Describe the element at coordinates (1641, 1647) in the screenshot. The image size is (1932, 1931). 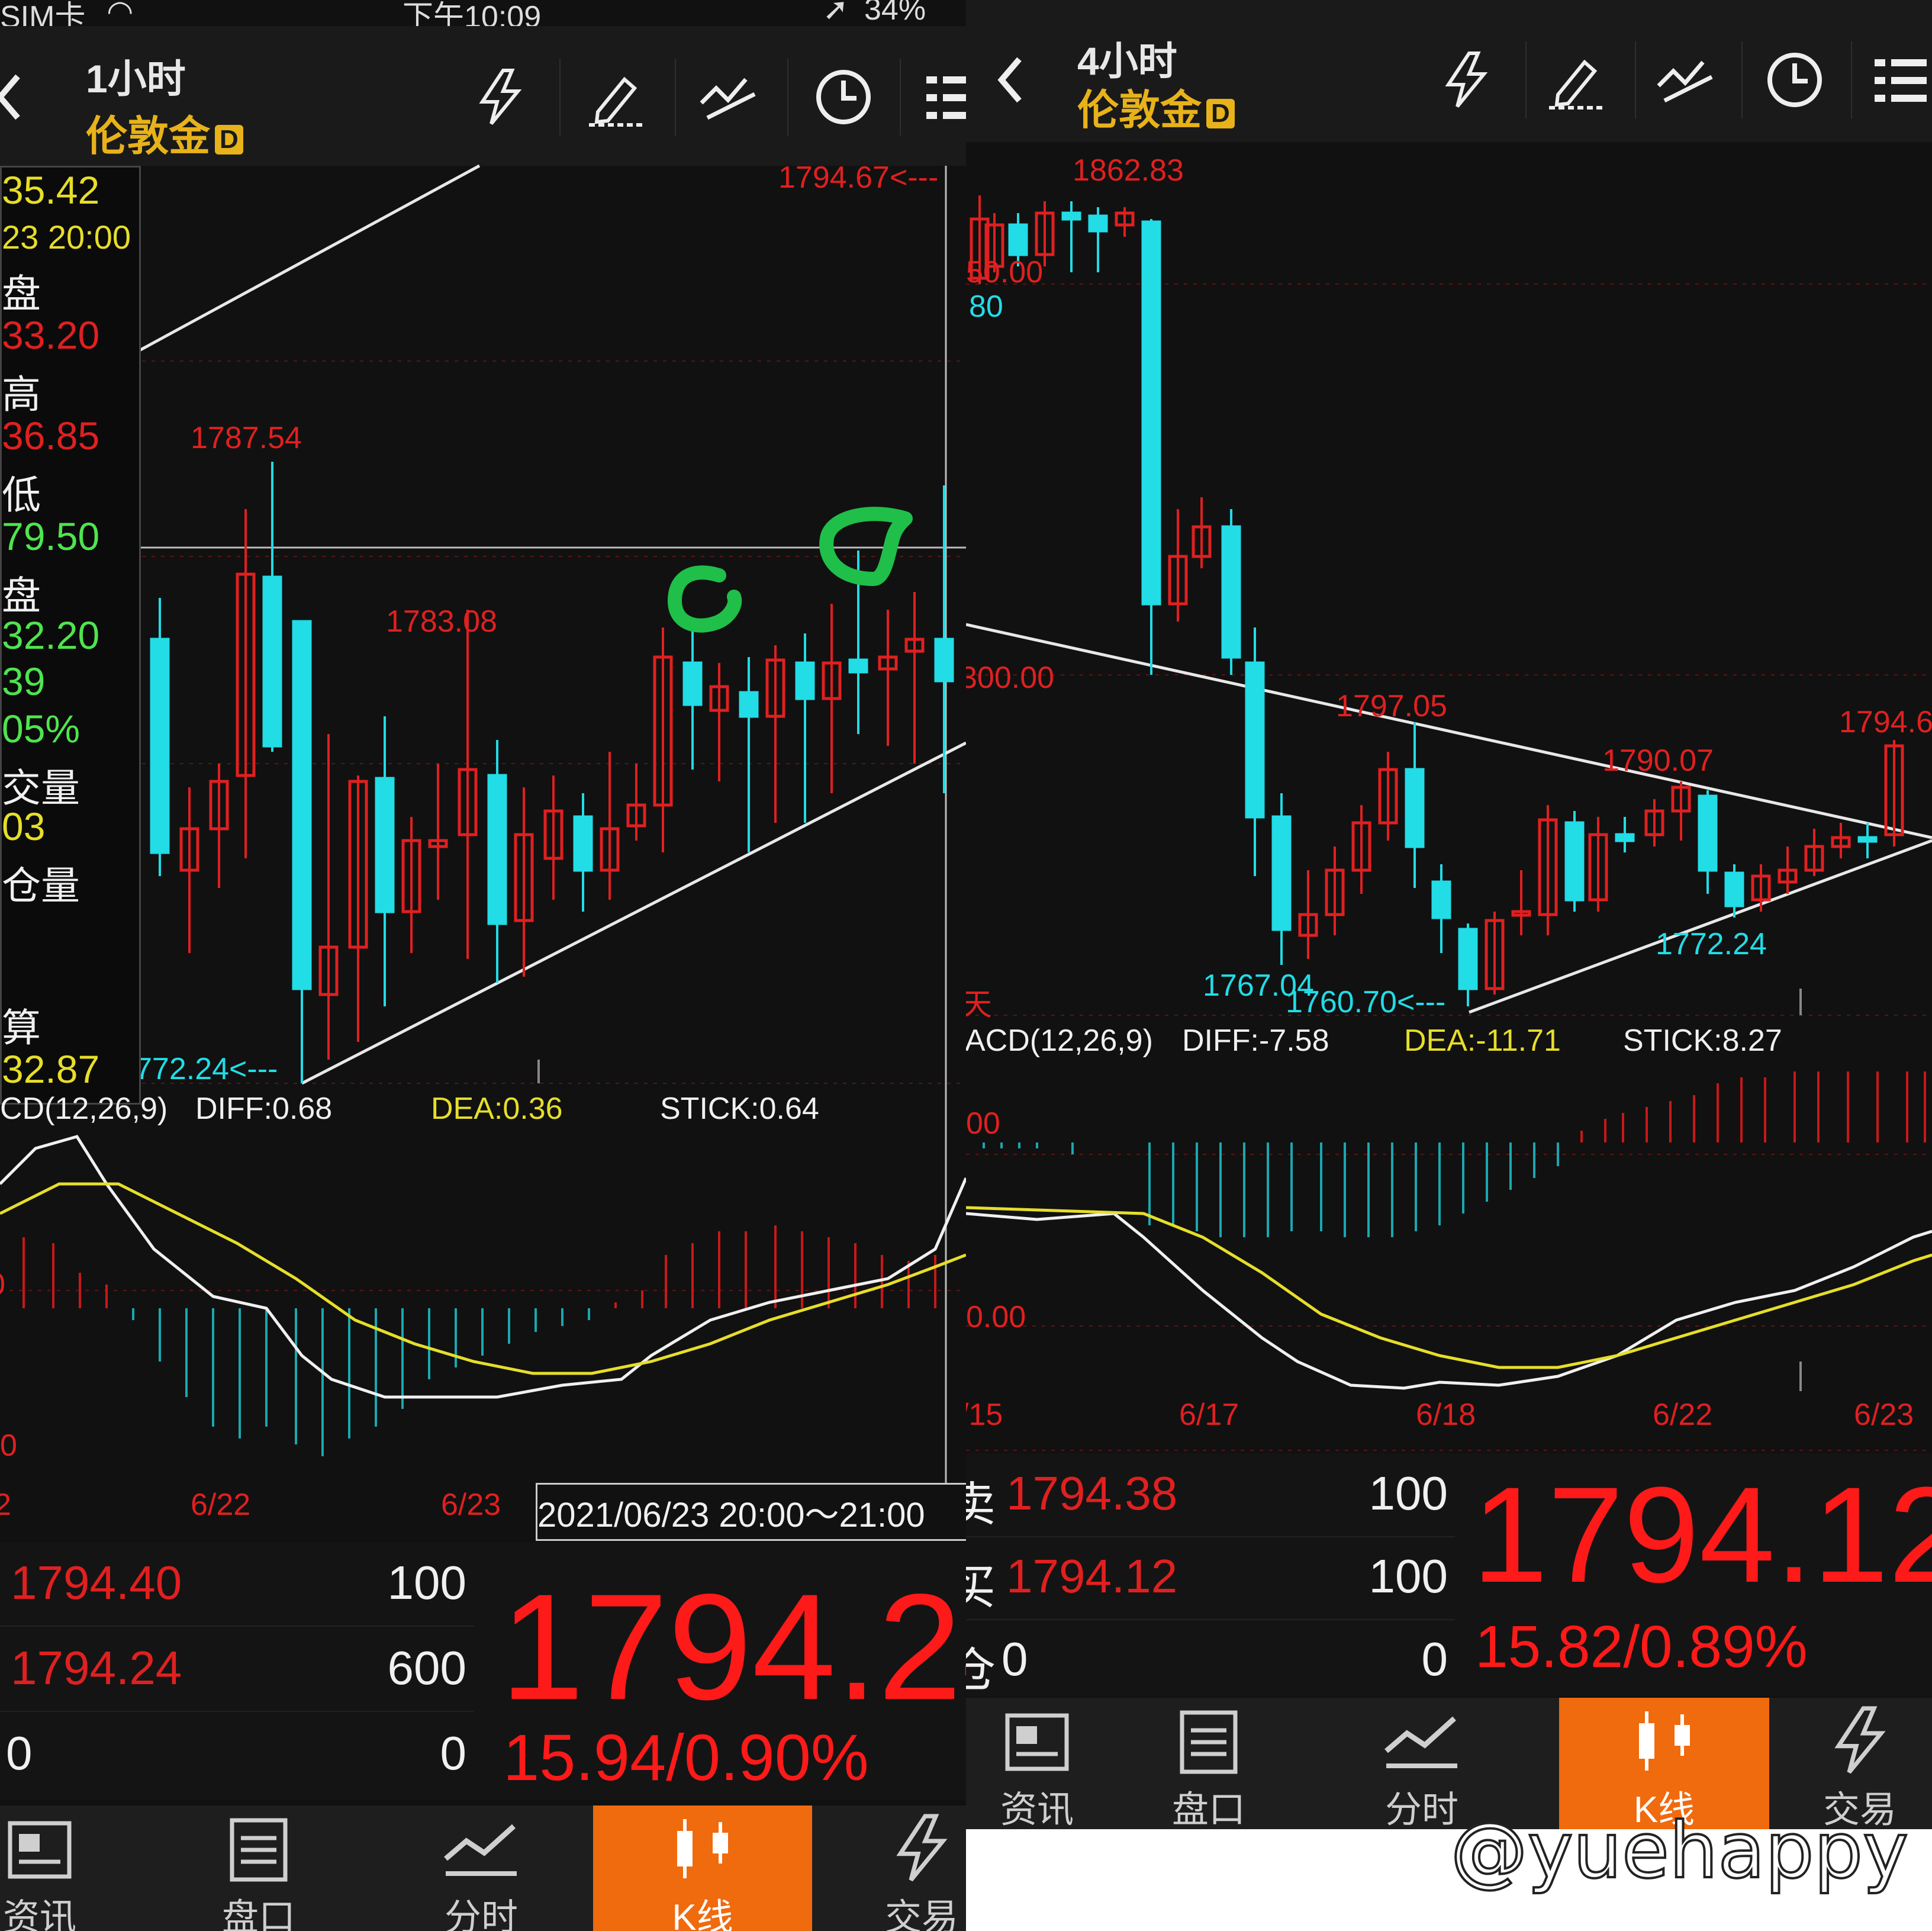
I see `price-change: 15.82/0.89%` at that location.